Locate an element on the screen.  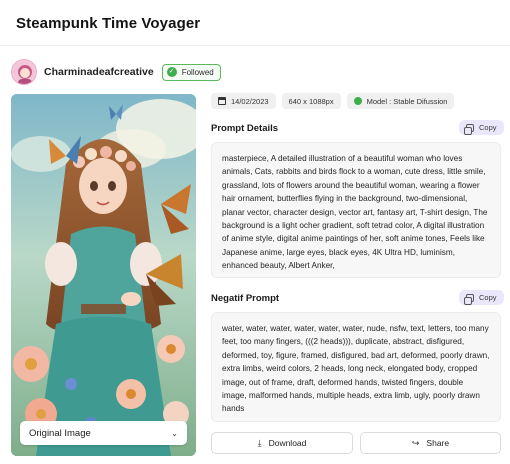
prompt-heading: Prompt Details is located at coordinates (245, 128).